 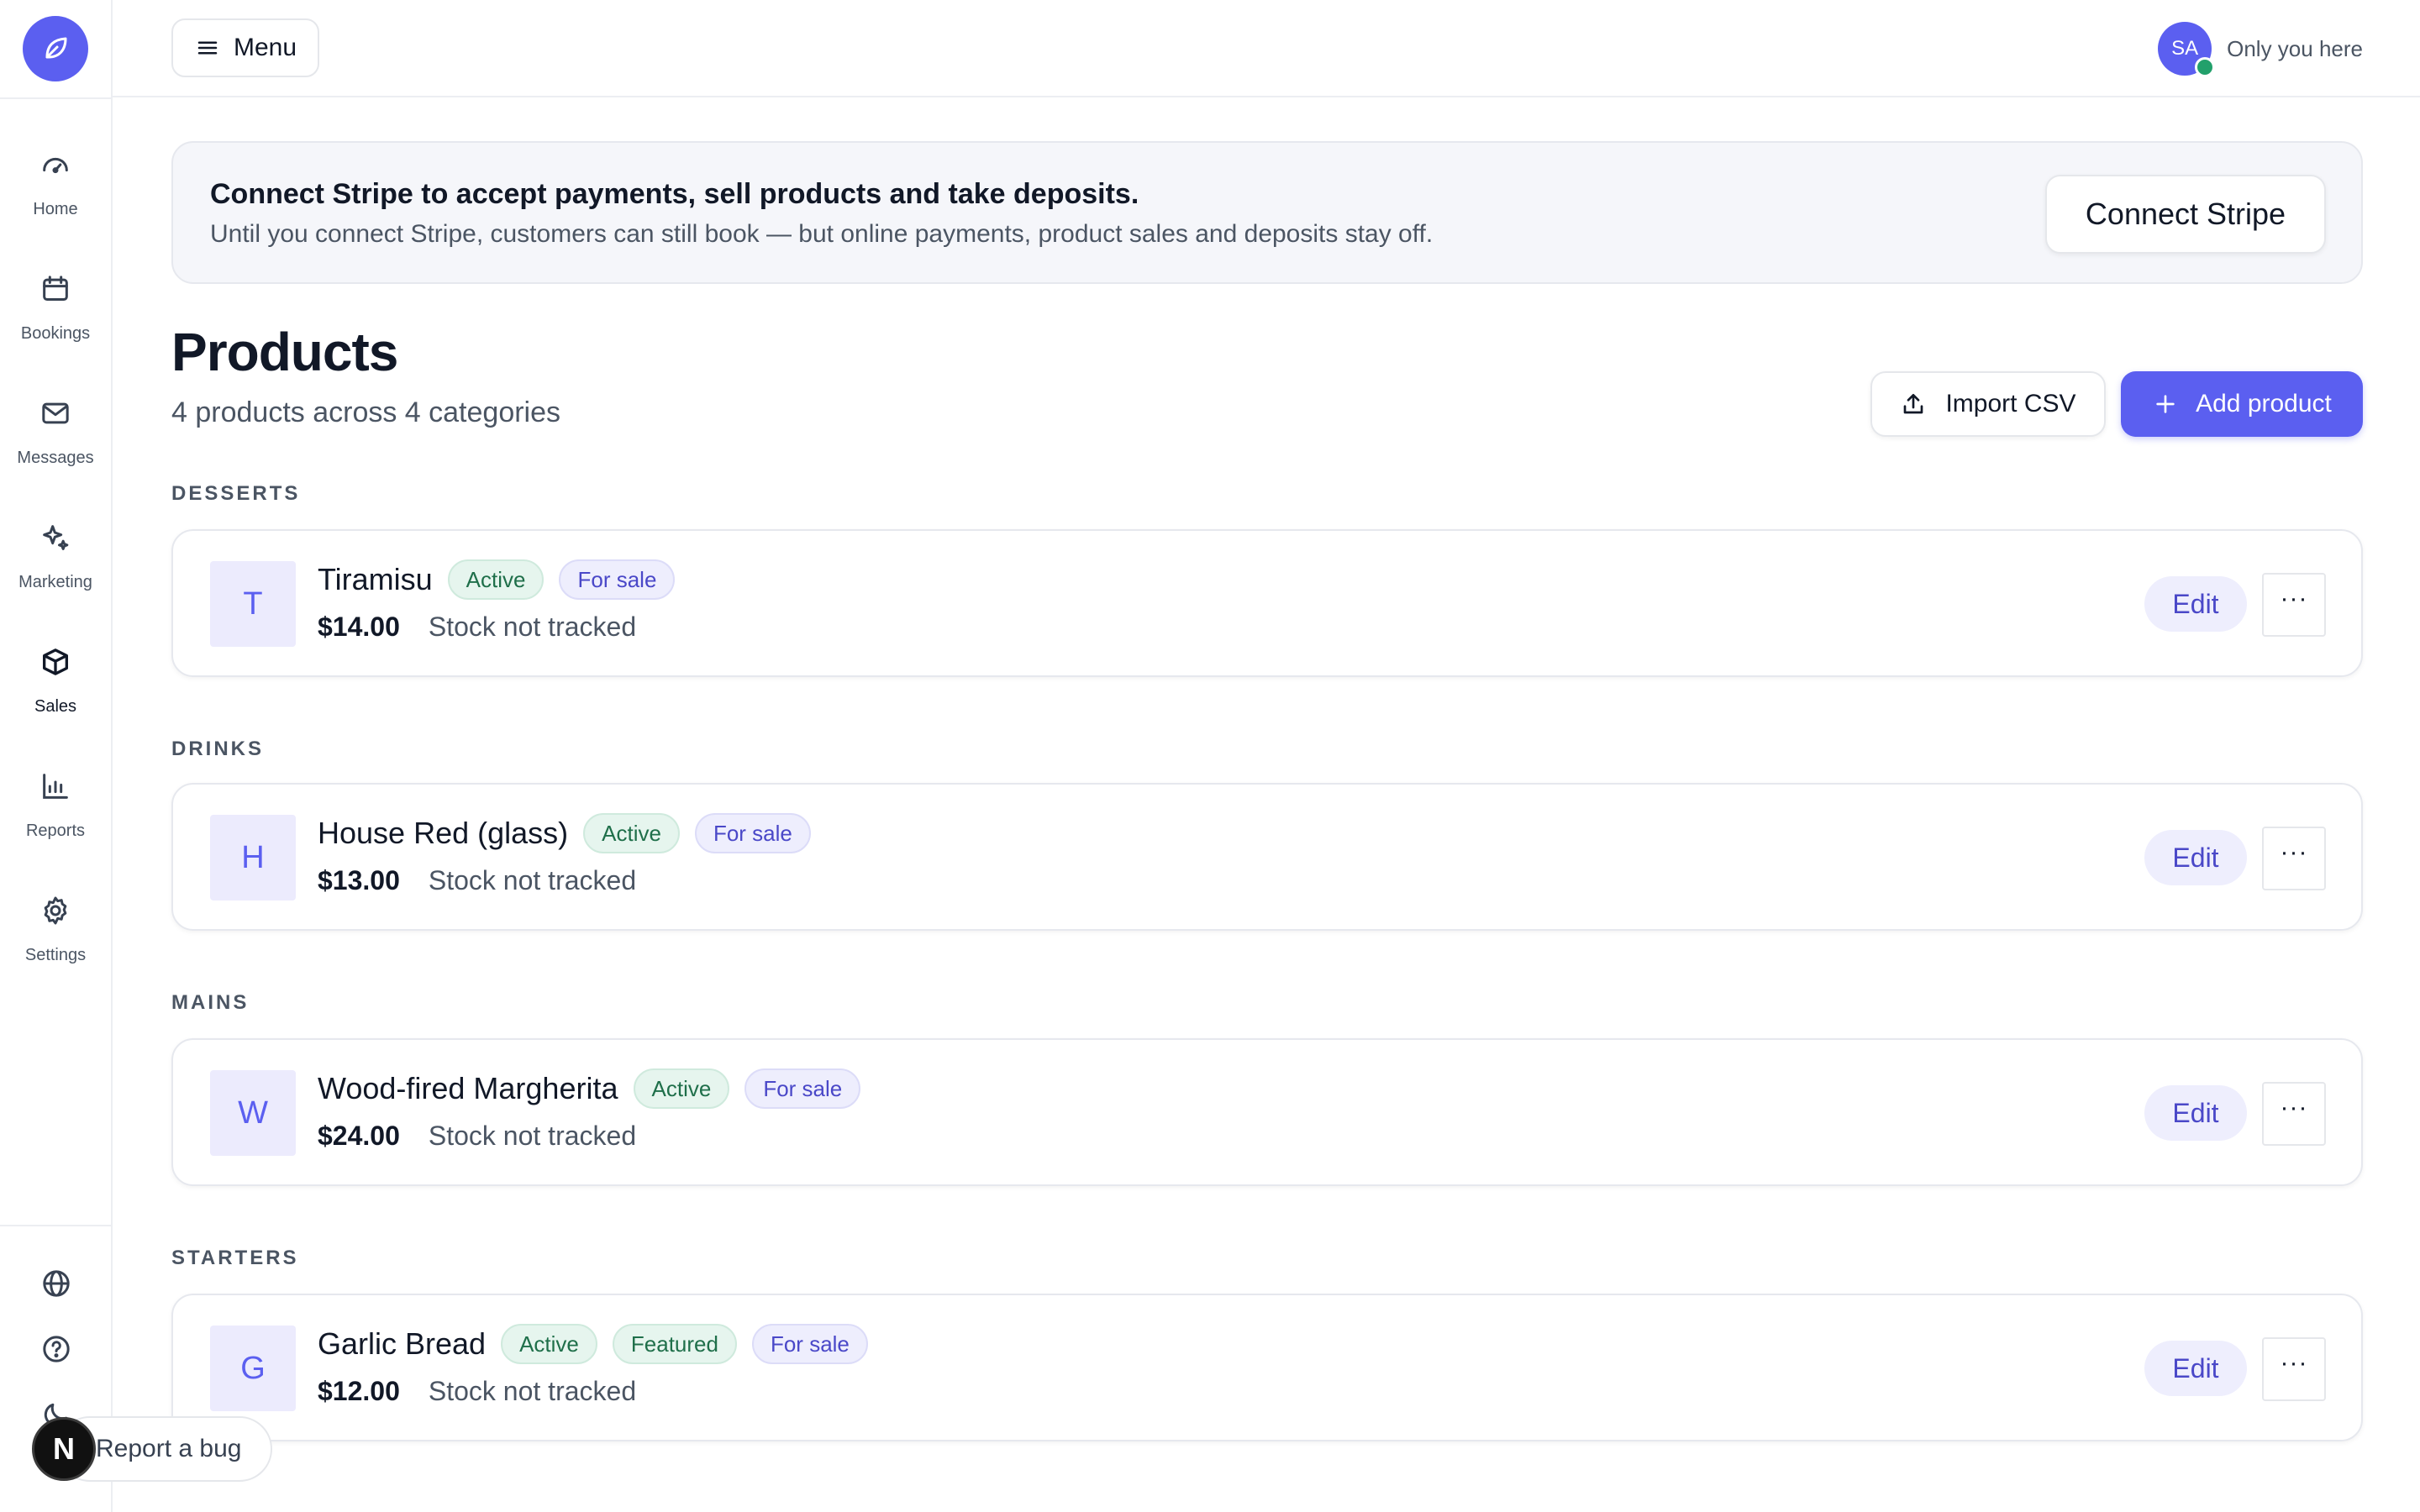 I want to click on sidebar-item-label: Reports, so click(x=55, y=831).